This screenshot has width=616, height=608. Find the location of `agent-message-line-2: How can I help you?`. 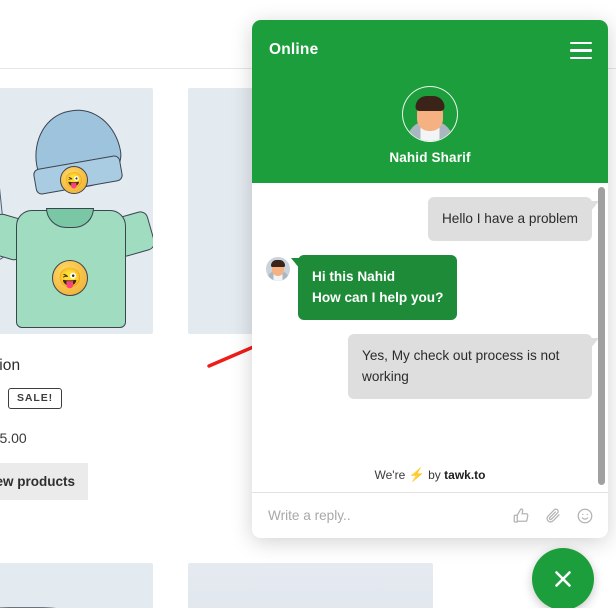

agent-message-line-2: How can I help you? is located at coordinates (378, 298).